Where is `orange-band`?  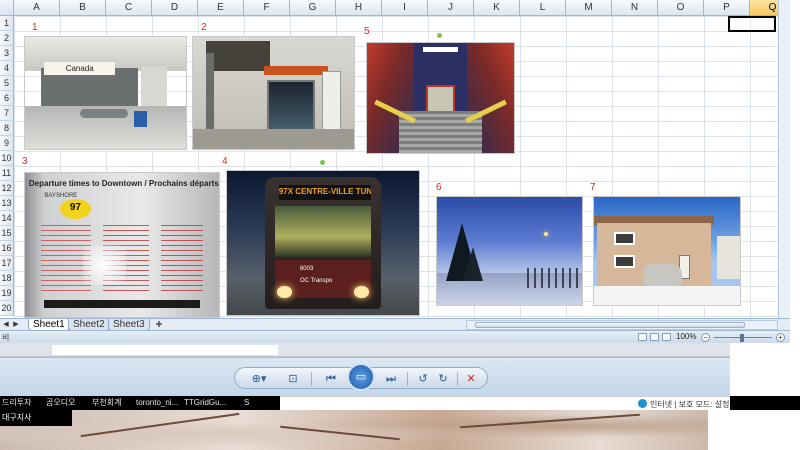
orange-band is located at coordinates (296, 71).